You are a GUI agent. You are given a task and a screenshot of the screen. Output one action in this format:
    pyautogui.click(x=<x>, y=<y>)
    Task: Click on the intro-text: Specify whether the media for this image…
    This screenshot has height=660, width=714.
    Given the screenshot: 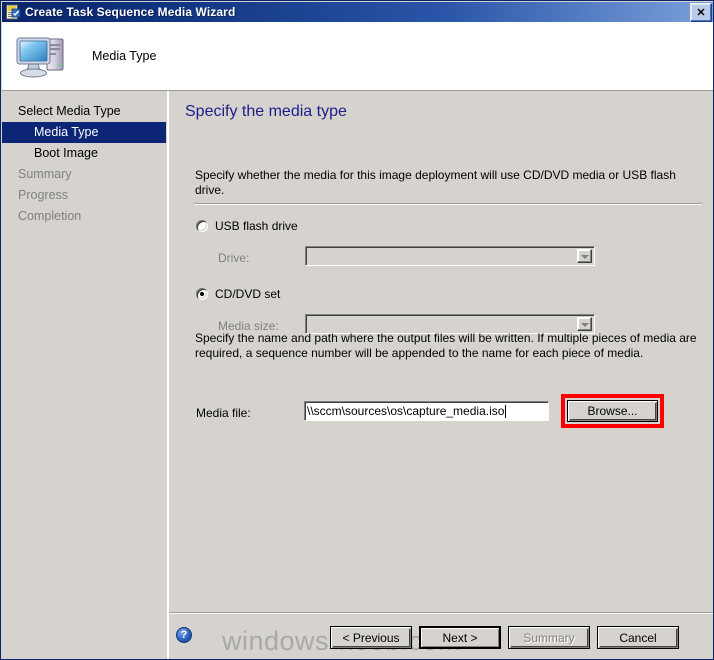 What is the action you would take?
    pyautogui.click(x=435, y=182)
    